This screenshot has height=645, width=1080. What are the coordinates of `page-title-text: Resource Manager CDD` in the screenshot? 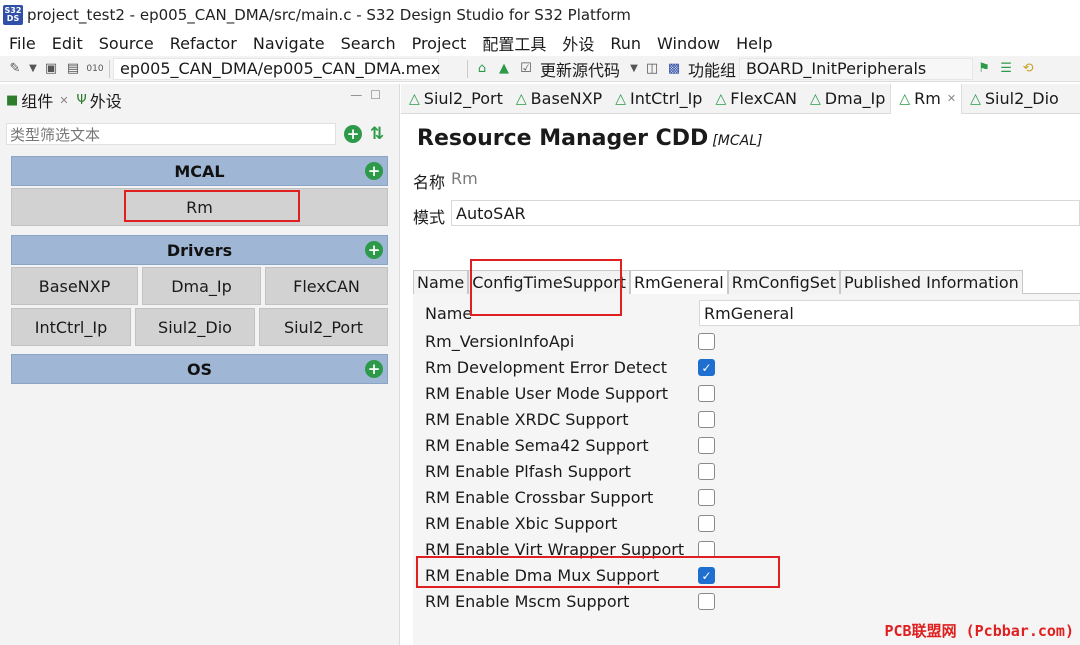 It's located at (563, 138).